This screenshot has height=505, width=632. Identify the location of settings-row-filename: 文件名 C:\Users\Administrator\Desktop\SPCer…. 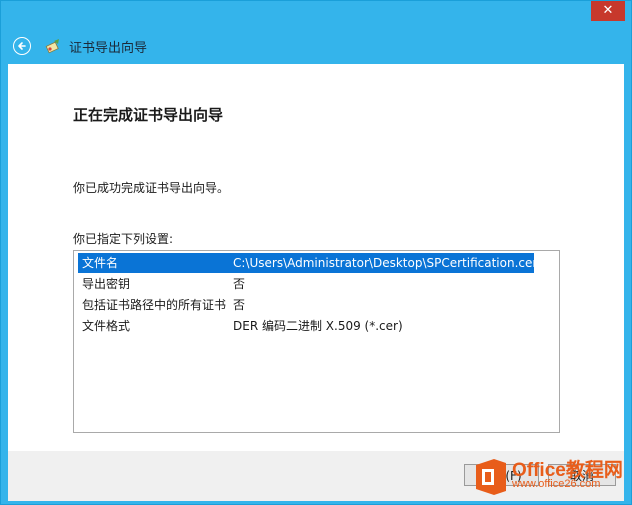
(308, 263).